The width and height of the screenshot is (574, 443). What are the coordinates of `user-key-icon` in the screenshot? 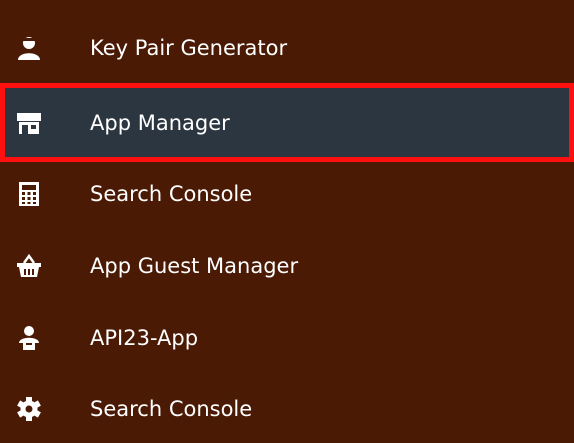 It's located at (29, 48).